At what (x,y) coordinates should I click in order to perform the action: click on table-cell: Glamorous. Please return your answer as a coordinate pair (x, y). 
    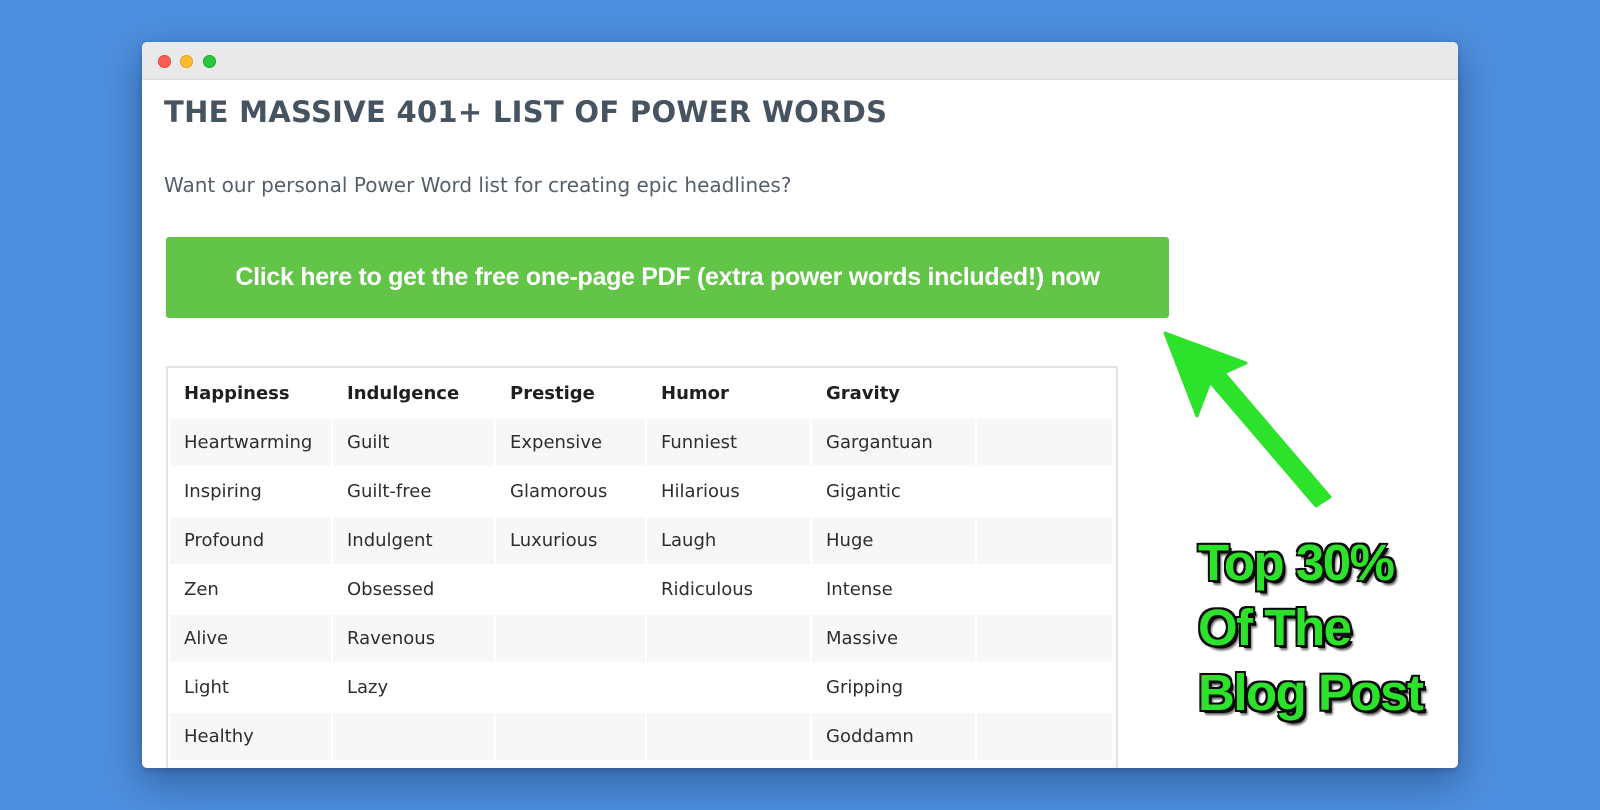
    Looking at the image, I should click on (570, 491).